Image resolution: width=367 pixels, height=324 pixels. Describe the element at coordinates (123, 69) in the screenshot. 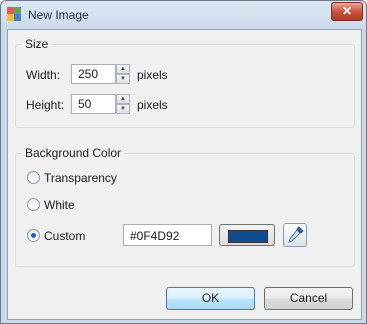

I see `width-increment-button: ▲` at that location.